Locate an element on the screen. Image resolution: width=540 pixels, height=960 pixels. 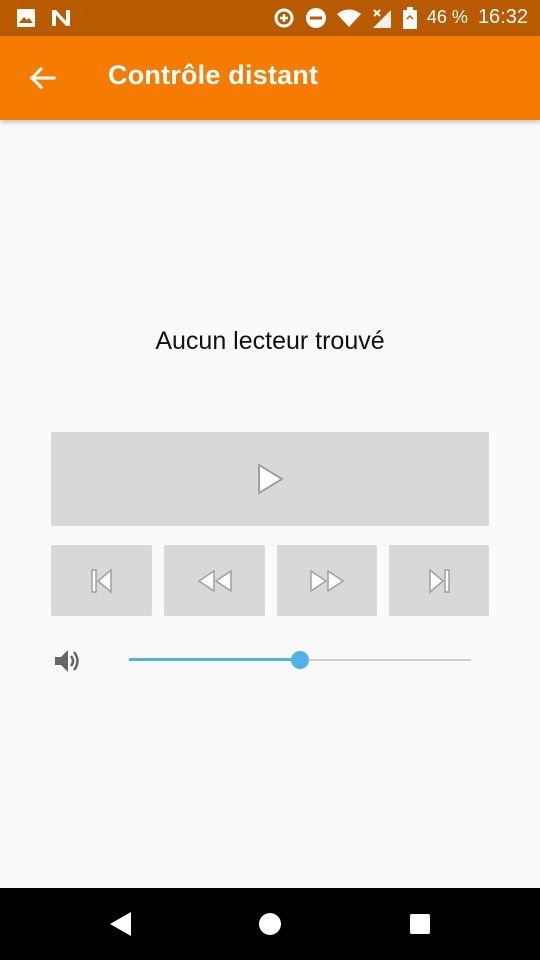
volume-icon is located at coordinates (67, 661).